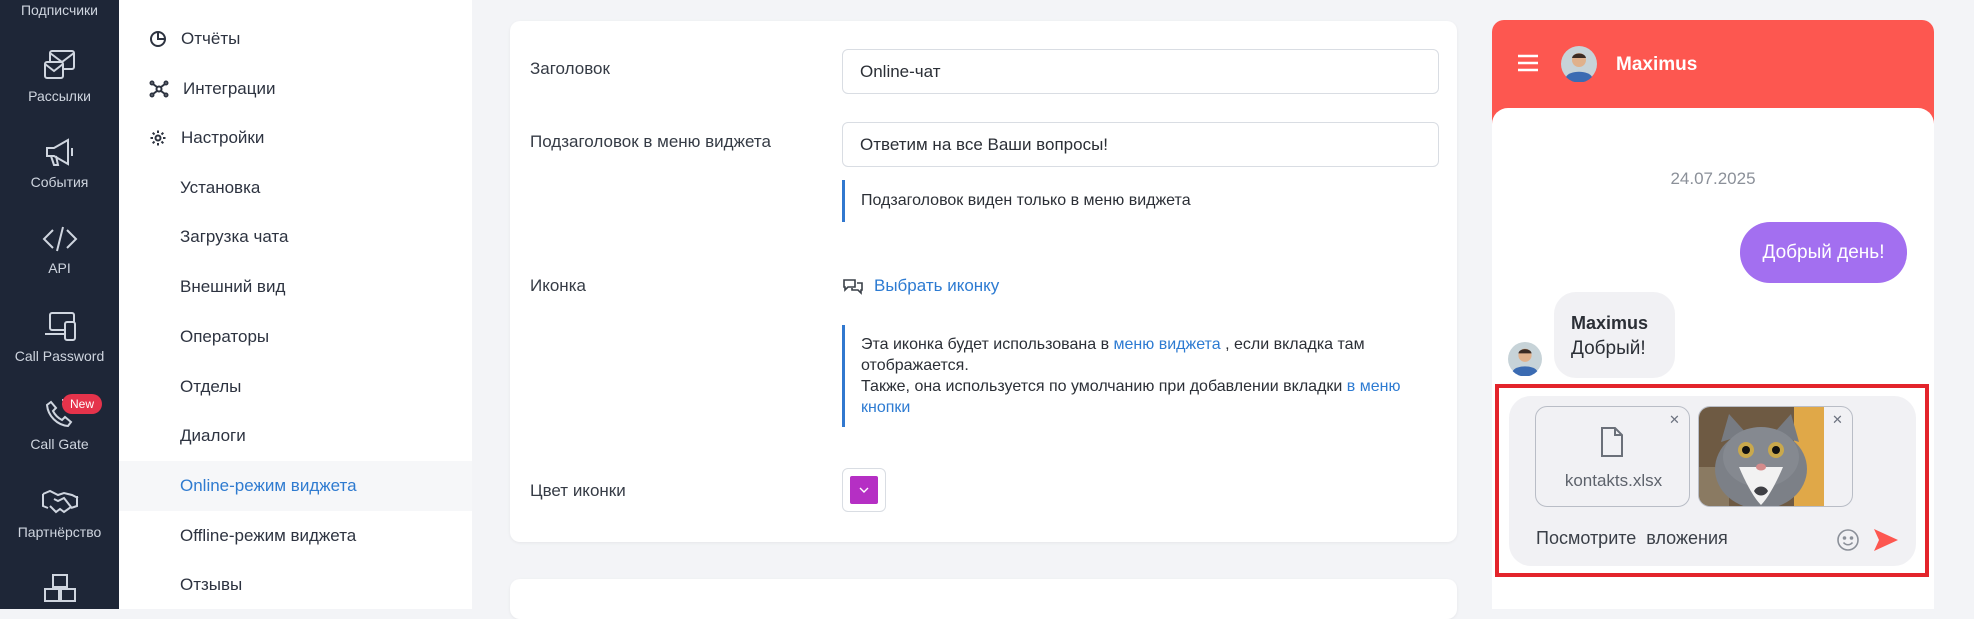  What do you see at coordinates (1657, 64) in the screenshot?
I see `operator-name: Maximus` at bounding box center [1657, 64].